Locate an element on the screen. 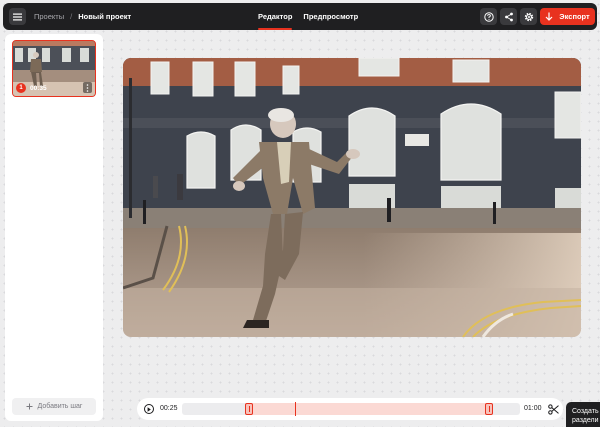 This screenshot has width=600, height=427. timeline-track is located at coordinates (351, 409).